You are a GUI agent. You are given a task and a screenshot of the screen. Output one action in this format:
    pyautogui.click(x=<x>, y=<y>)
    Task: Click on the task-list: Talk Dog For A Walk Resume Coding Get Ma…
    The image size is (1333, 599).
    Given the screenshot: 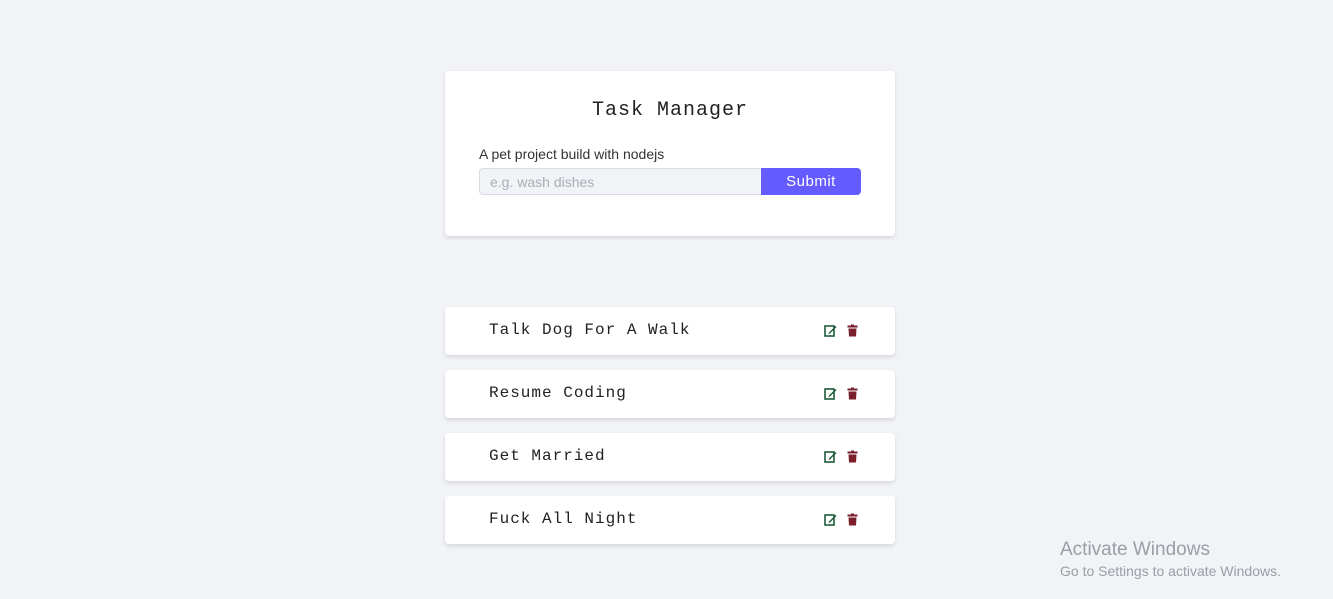 What is the action you would take?
    pyautogui.click(x=670, y=433)
    